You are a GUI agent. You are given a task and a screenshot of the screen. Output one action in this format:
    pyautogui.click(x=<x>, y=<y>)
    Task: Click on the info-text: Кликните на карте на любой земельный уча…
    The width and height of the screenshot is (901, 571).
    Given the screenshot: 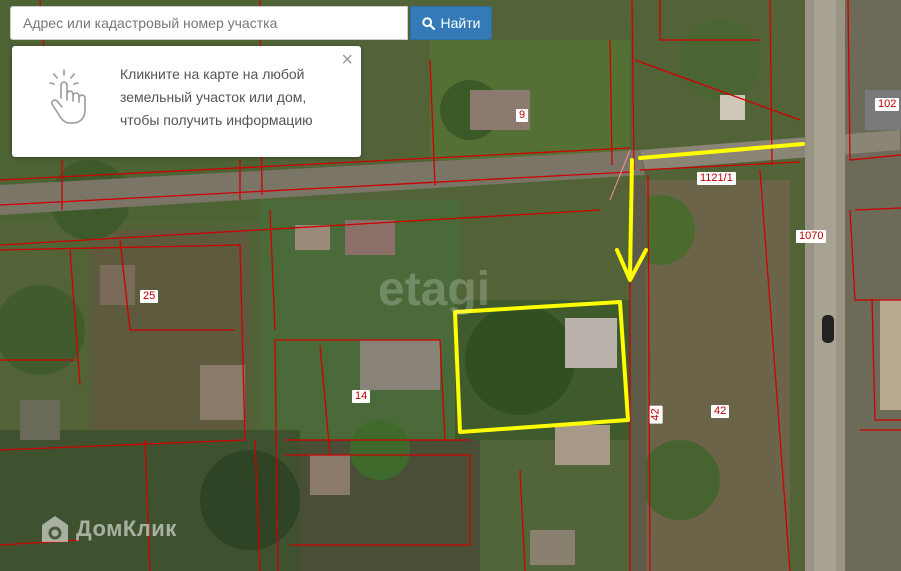 What is the action you would take?
    pyautogui.click(x=231, y=97)
    